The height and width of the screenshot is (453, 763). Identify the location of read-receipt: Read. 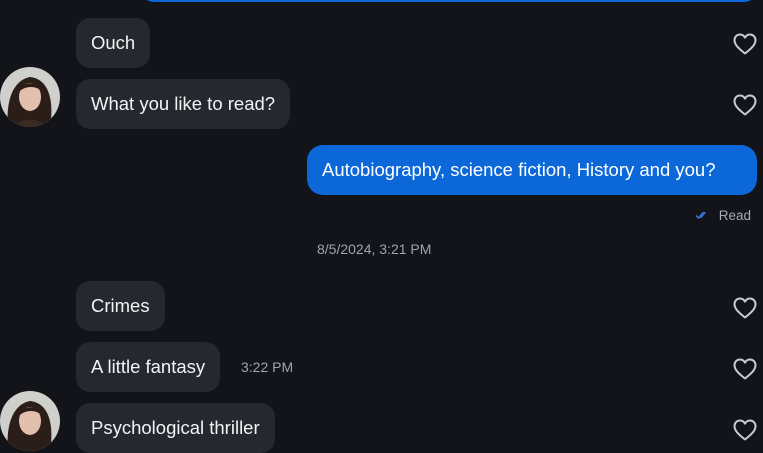
(723, 215).